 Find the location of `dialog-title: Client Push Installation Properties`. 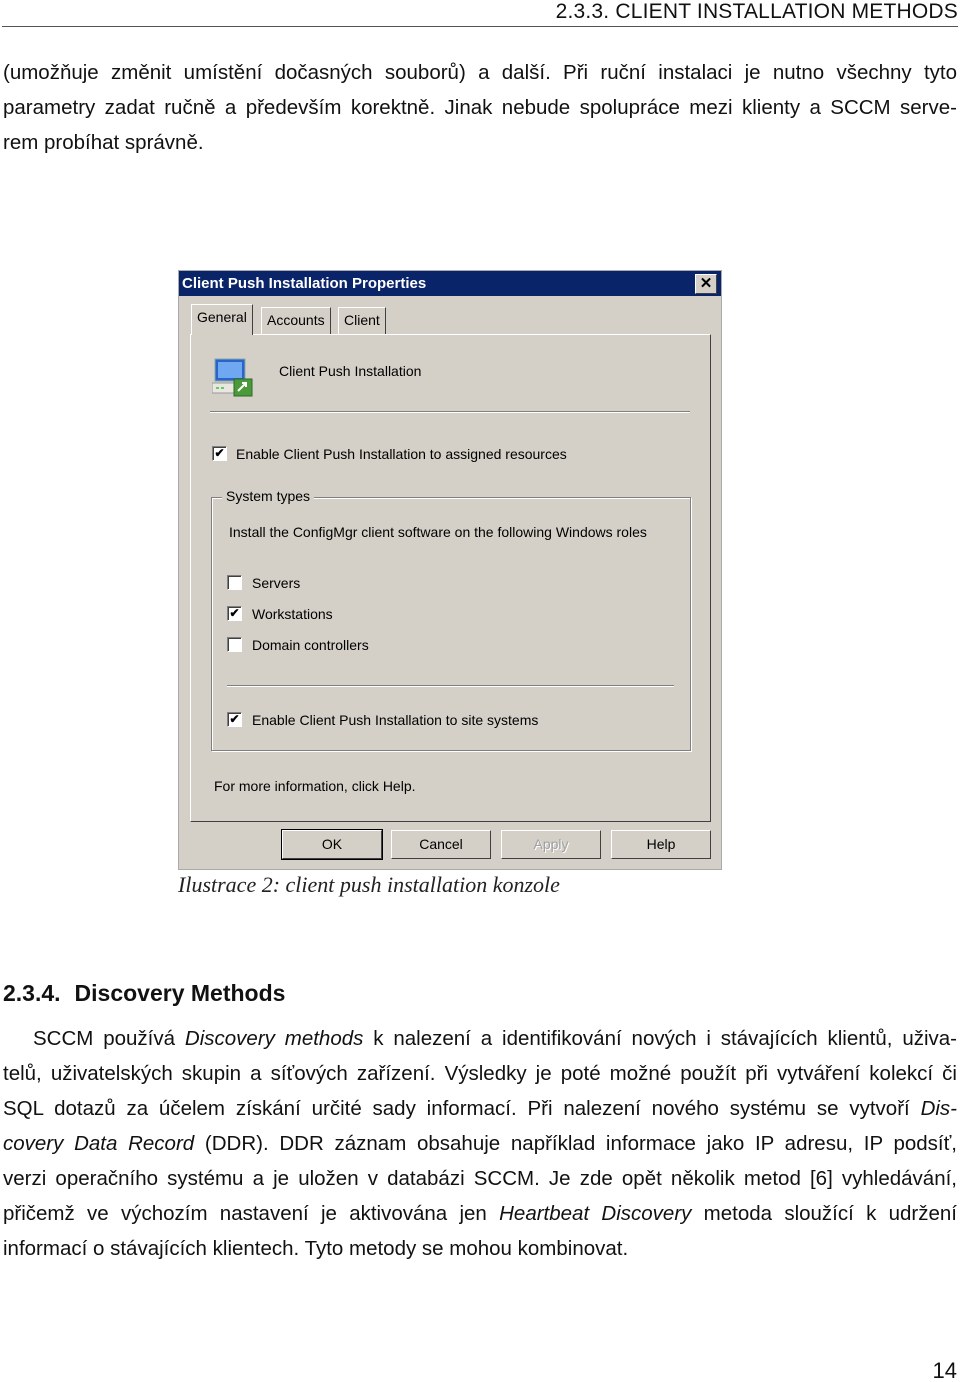

dialog-title: Client Push Installation Properties is located at coordinates (304, 283).